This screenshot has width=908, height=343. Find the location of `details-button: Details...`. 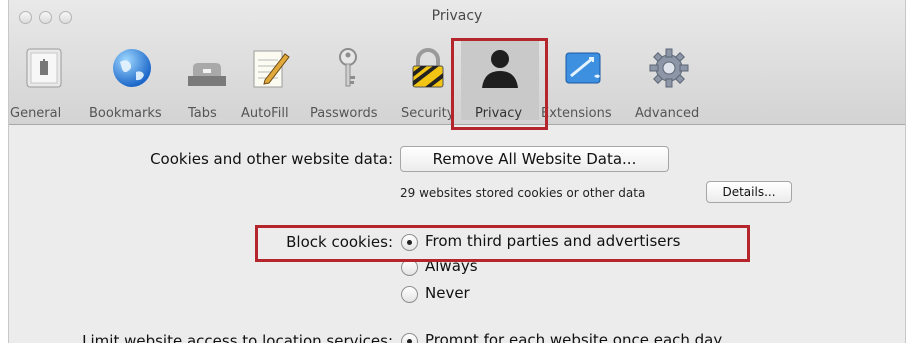

details-button: Details... is located at coordinates (749, 192).